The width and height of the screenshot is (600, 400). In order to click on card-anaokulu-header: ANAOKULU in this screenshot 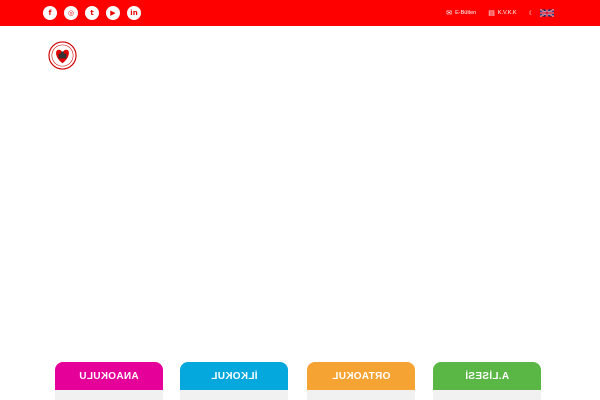, I will do `click(109, 376)`.